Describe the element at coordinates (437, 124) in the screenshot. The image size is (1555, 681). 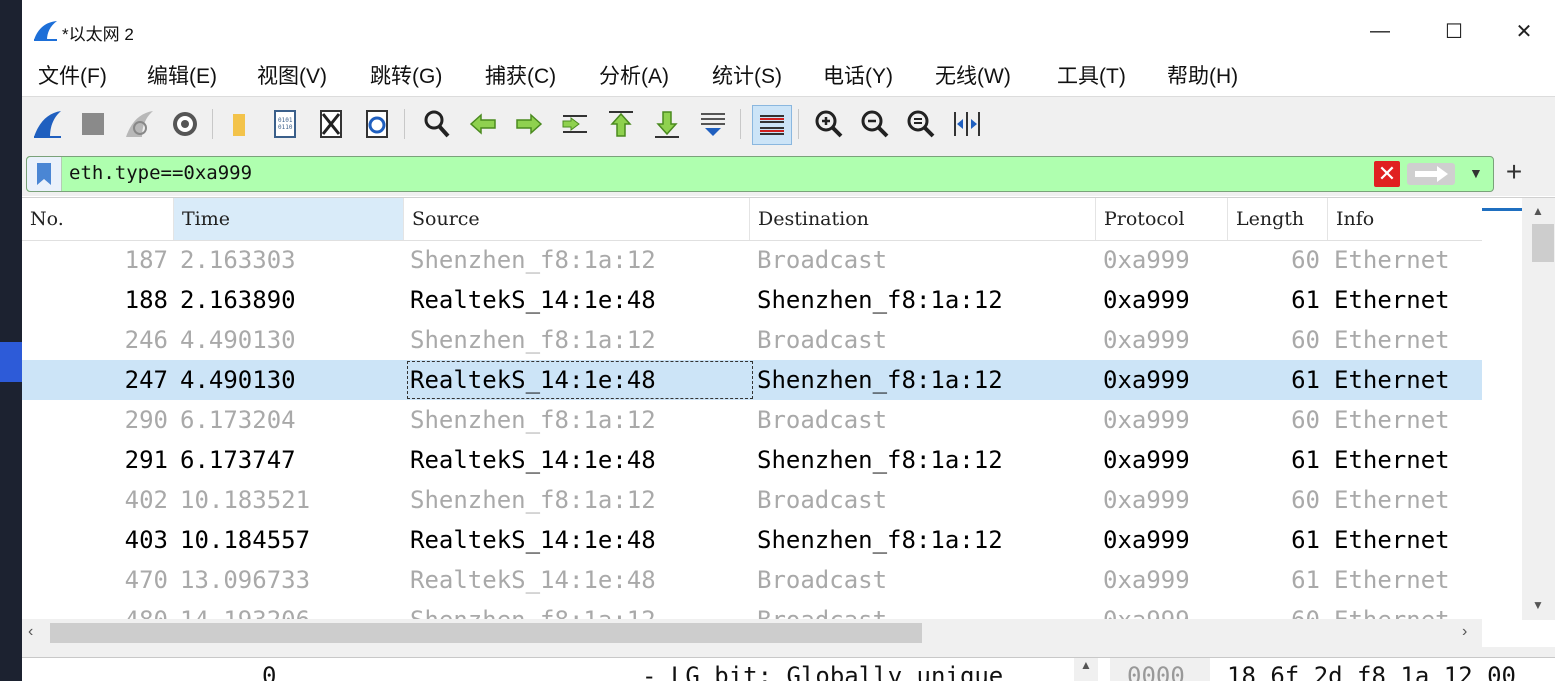
I see `find-packet-button` at that location.